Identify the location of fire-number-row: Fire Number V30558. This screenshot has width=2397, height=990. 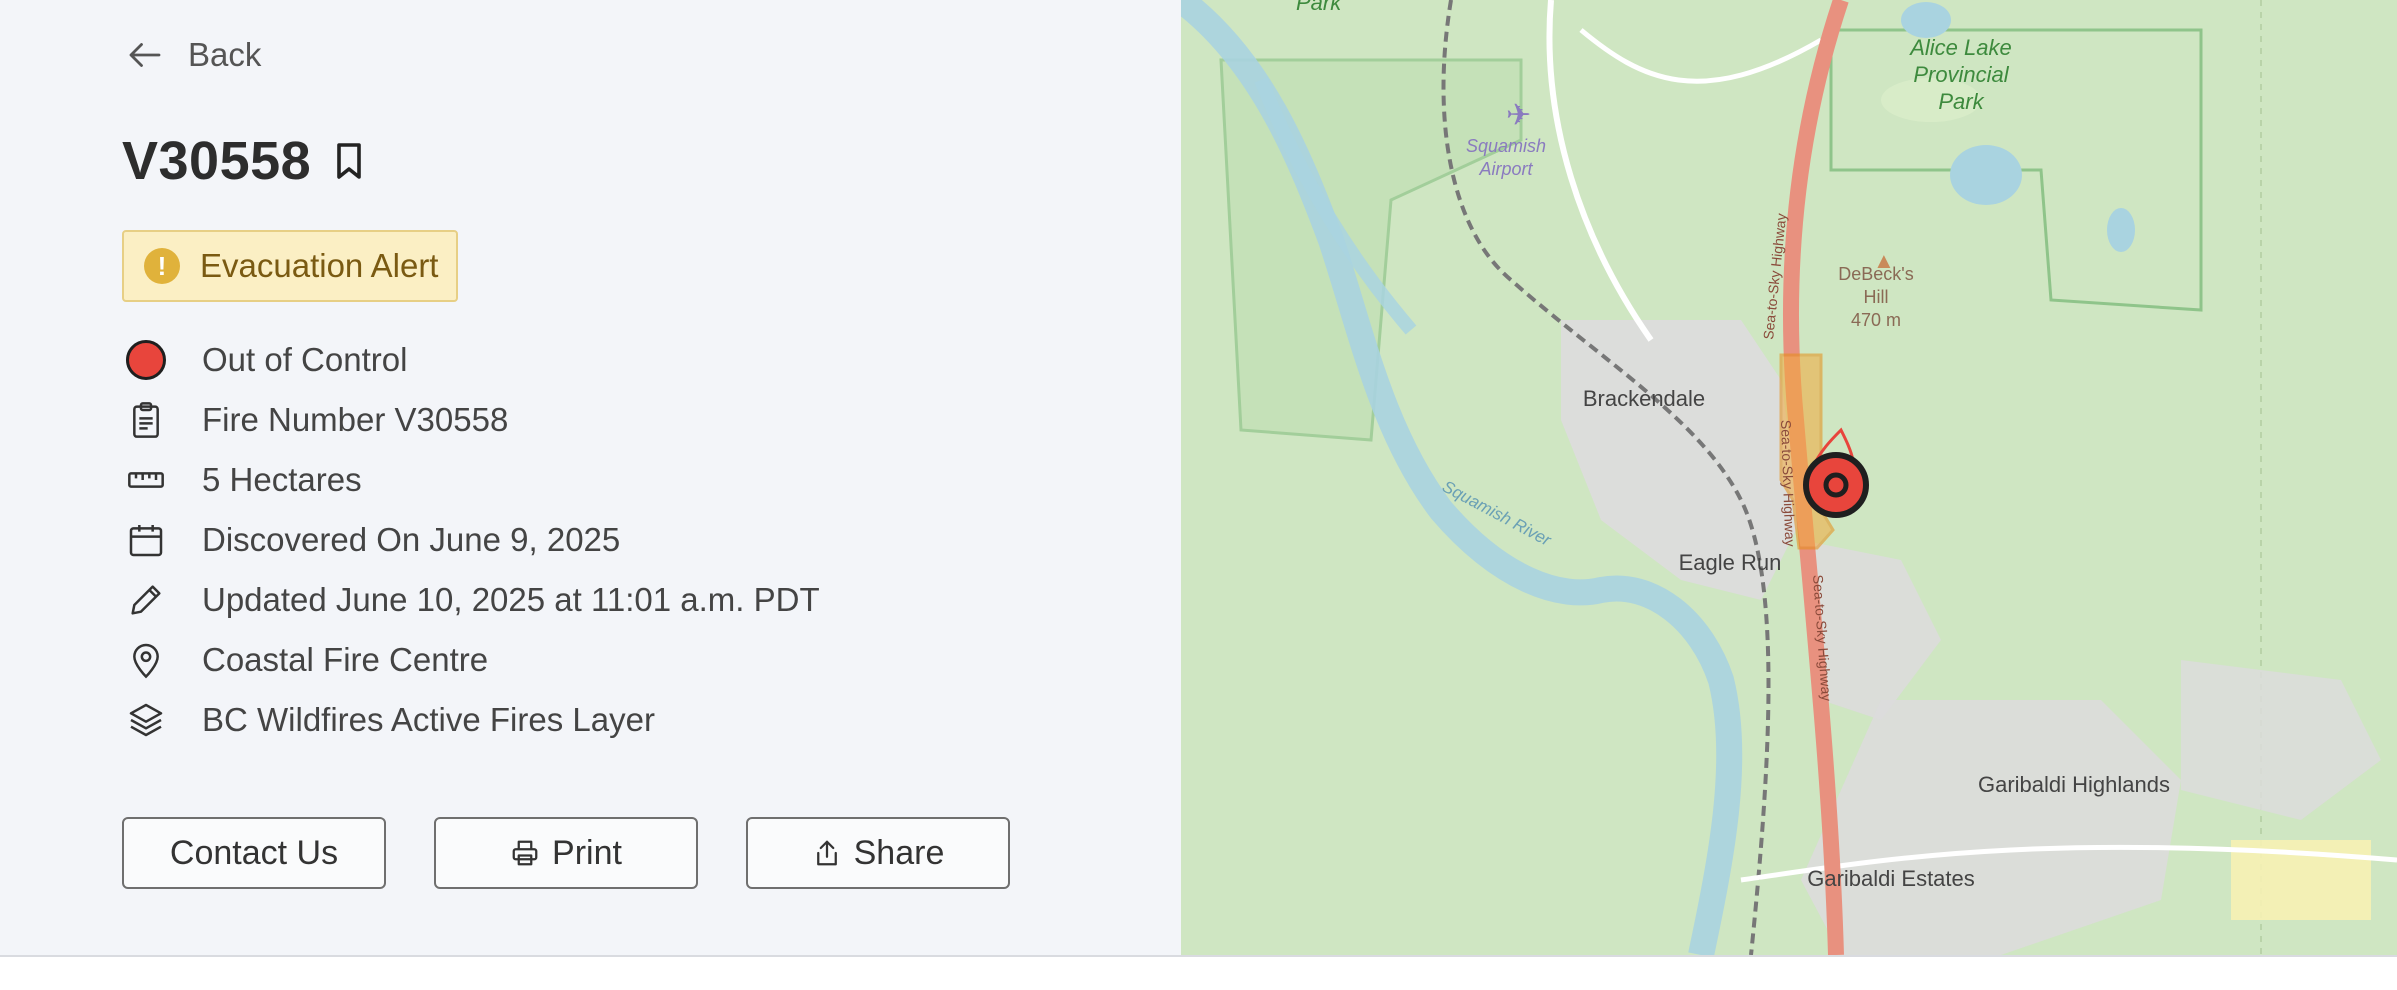
(472, 420).